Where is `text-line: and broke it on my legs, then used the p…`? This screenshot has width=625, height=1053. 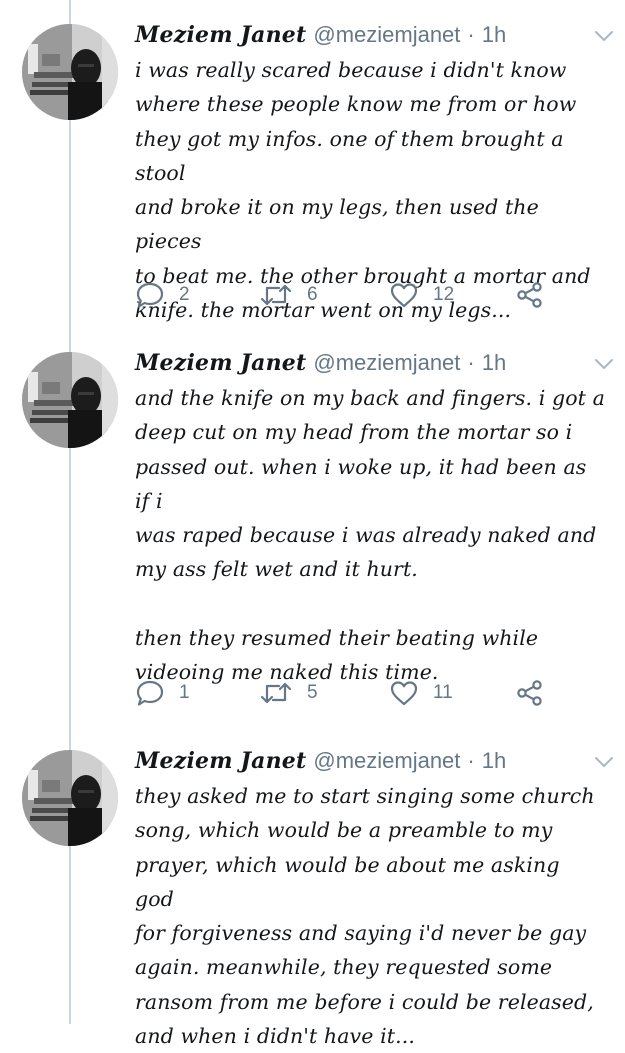 text-line: and broke it on my legs, then used the p… is located at coordinates (337, 224).